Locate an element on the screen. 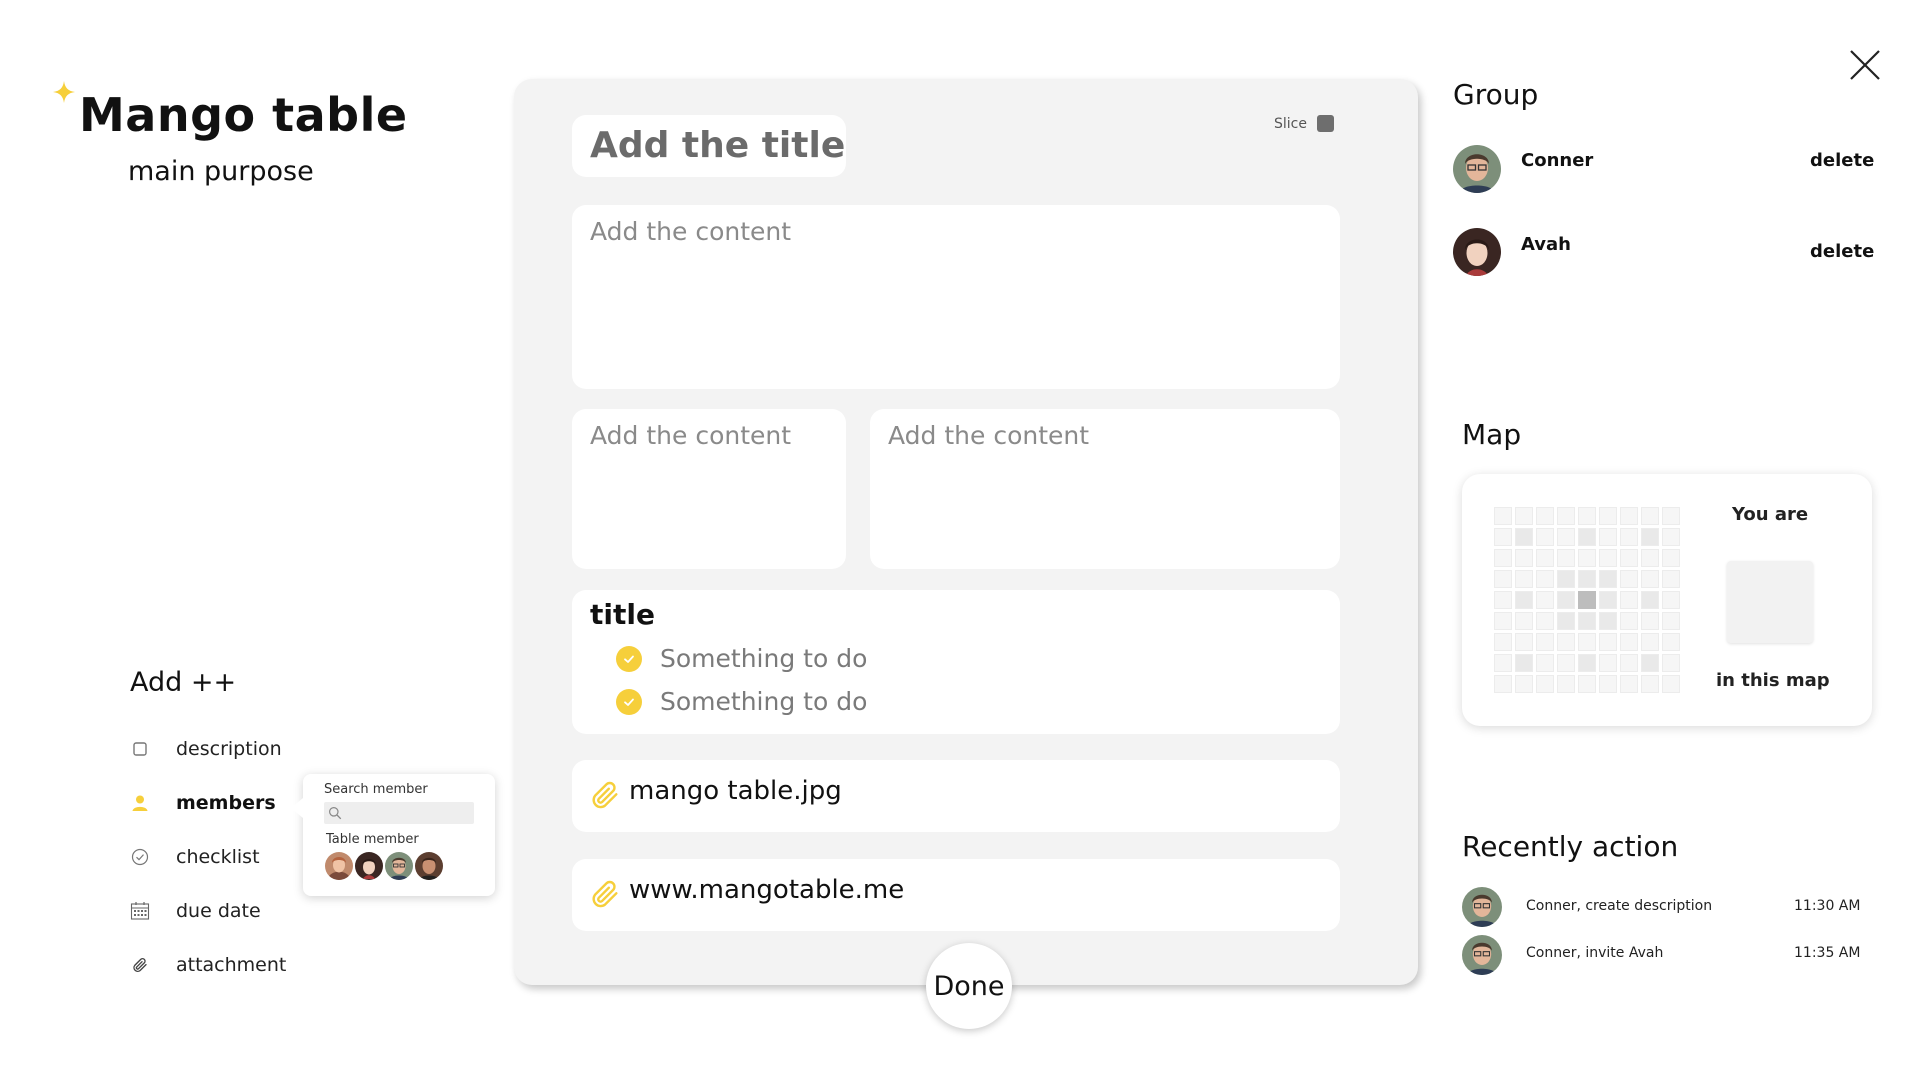  search-member-label: Search member is located at coordinates (376, 789).